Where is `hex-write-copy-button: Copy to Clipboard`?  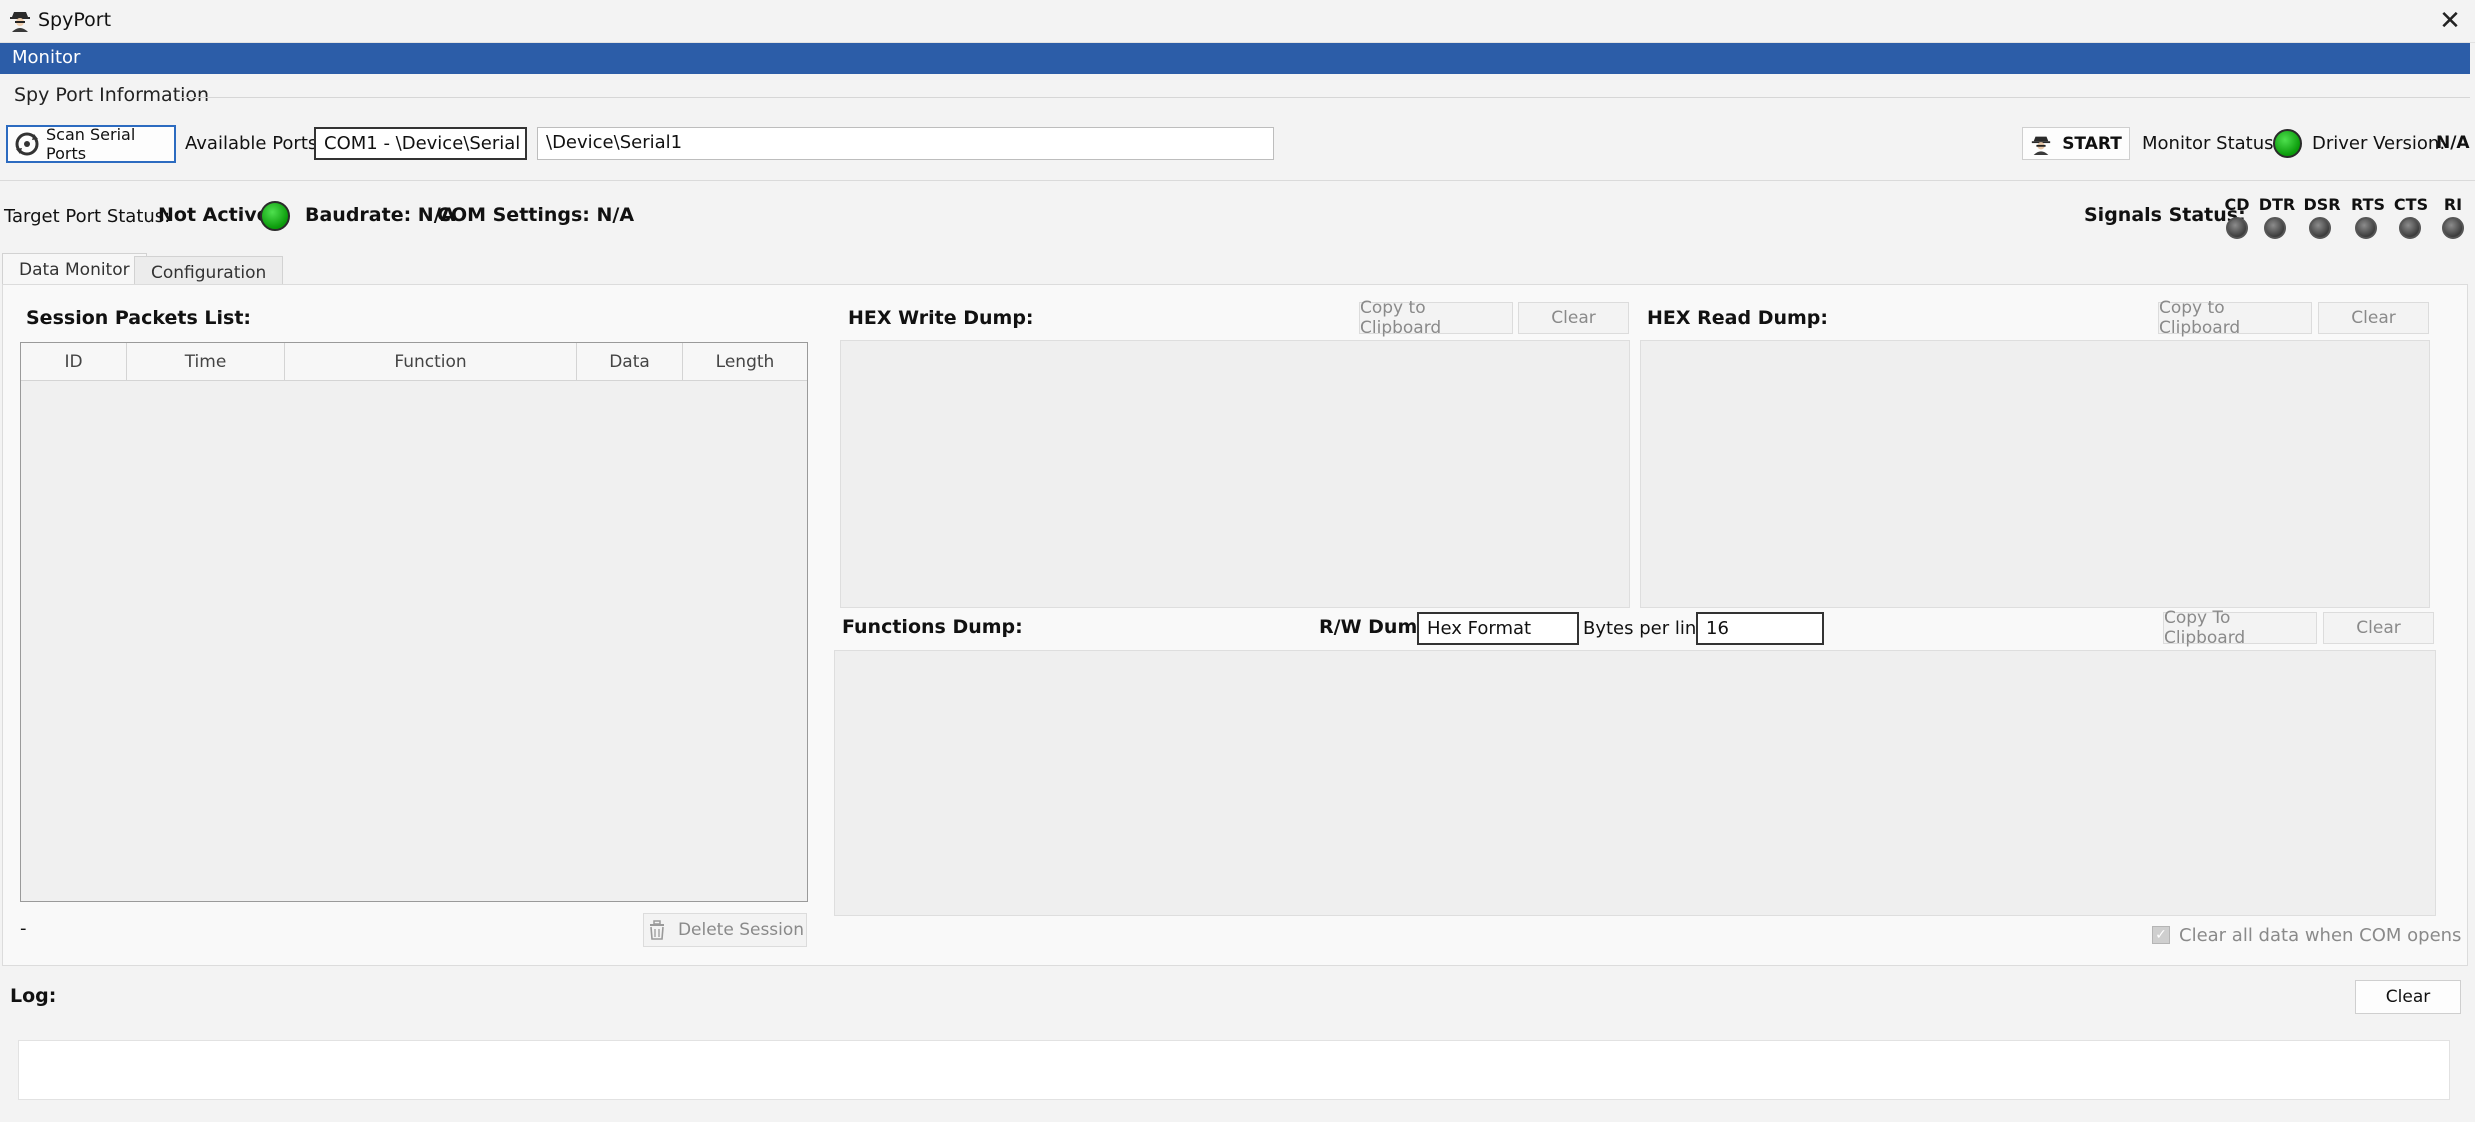 hex-write-copy-button: Copy to Clipboard is located at coordinates (1436, 318).